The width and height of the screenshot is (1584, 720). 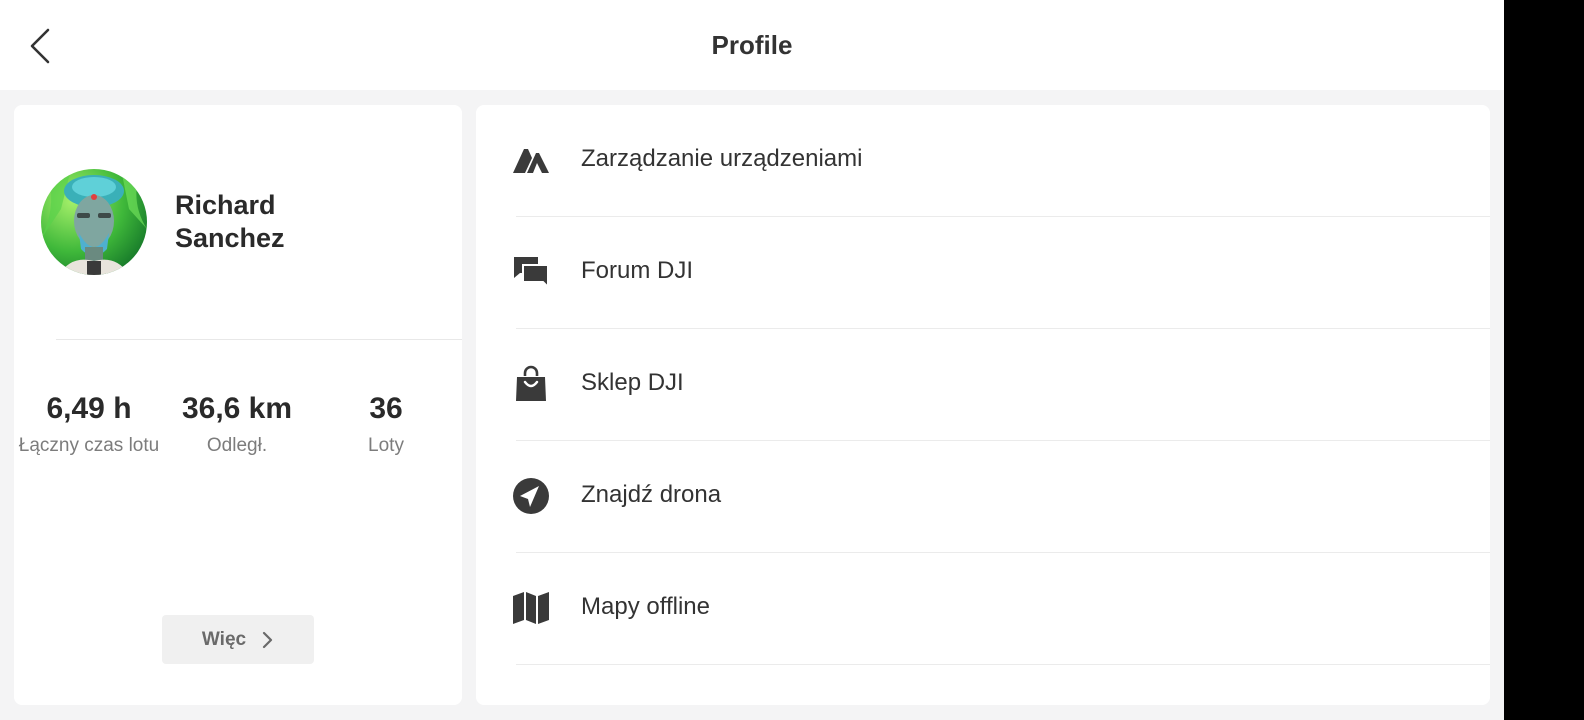 I want to click on menu-item-device-management: Zarządzanie urządzeniami, so click(x=983, y=161).